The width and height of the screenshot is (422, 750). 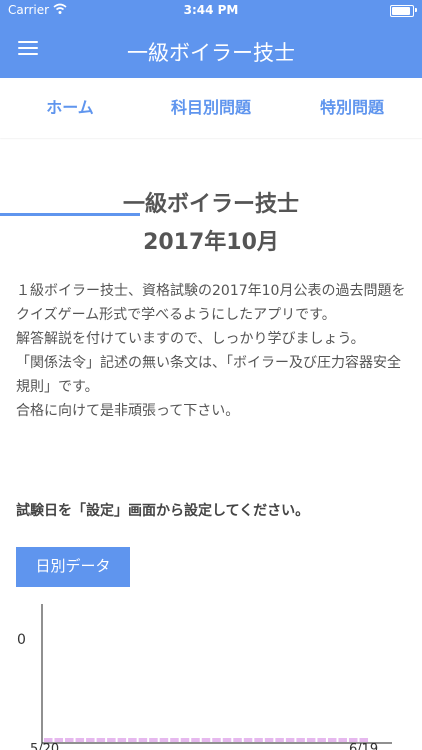 I want to click on nav-bar: 一級ボイラー技士, so click(x=211, y=50).